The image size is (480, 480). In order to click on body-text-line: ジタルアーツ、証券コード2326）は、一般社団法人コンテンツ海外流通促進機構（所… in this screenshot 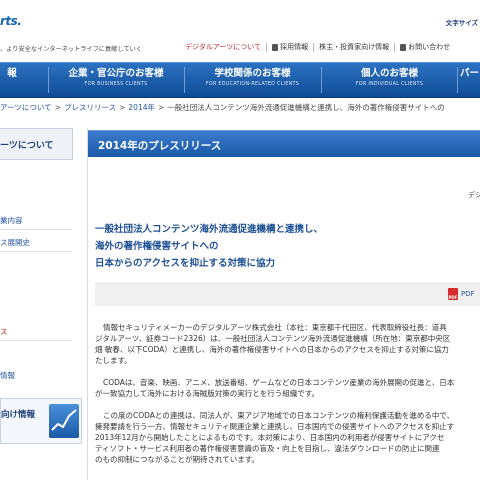, I will do `click(273, 338)`.